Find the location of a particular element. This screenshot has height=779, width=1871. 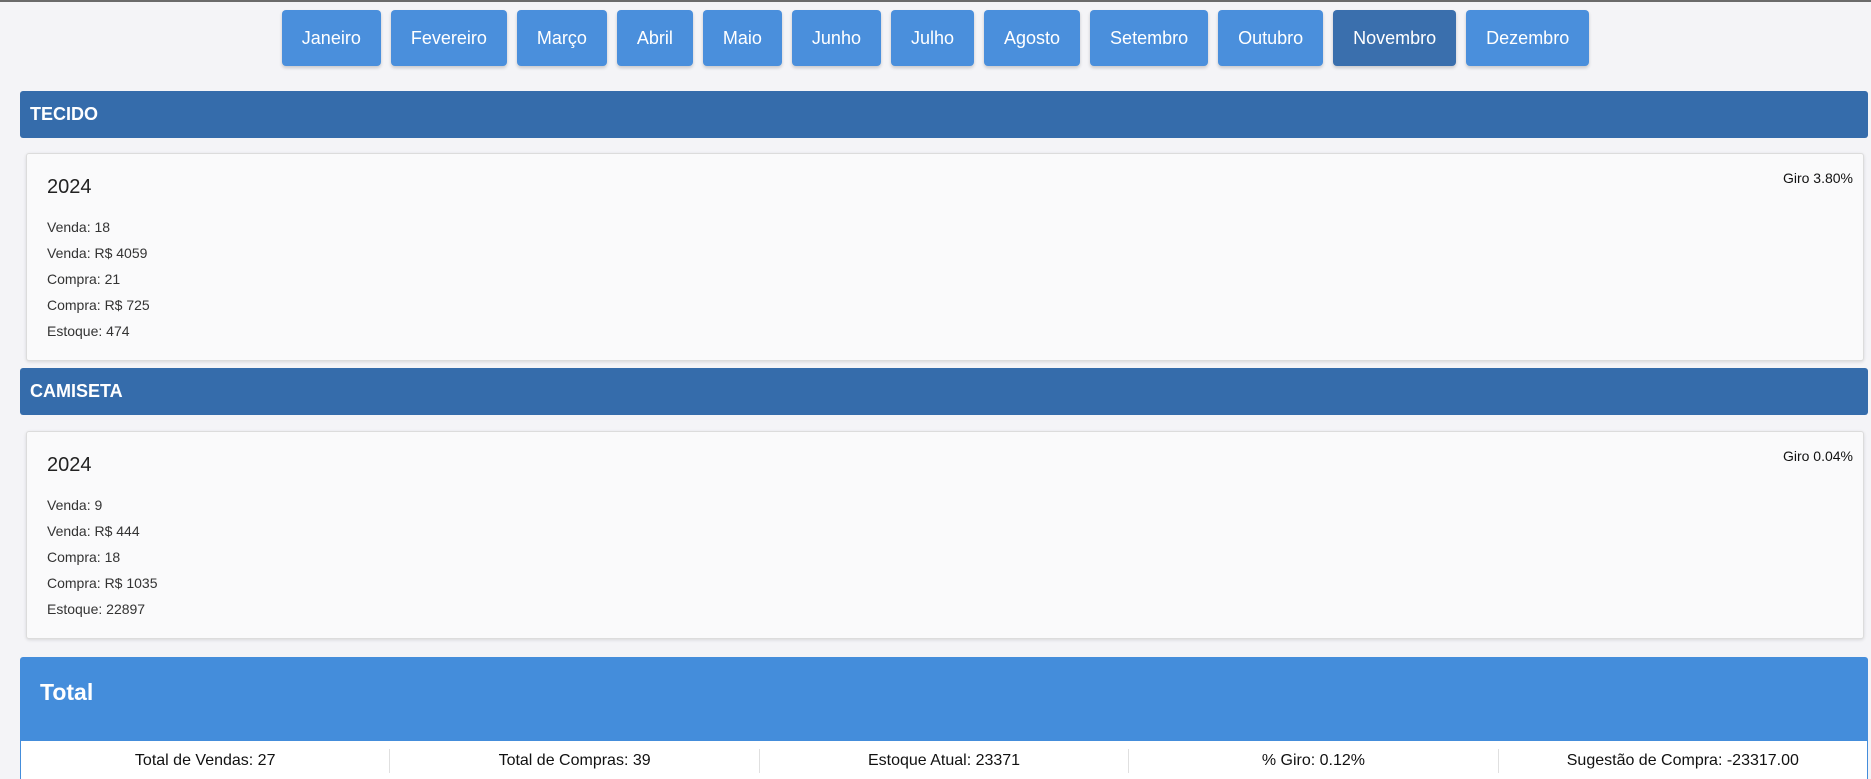

total-vendas: Total de Vendas: 27 is located at coordinates (206, 761).